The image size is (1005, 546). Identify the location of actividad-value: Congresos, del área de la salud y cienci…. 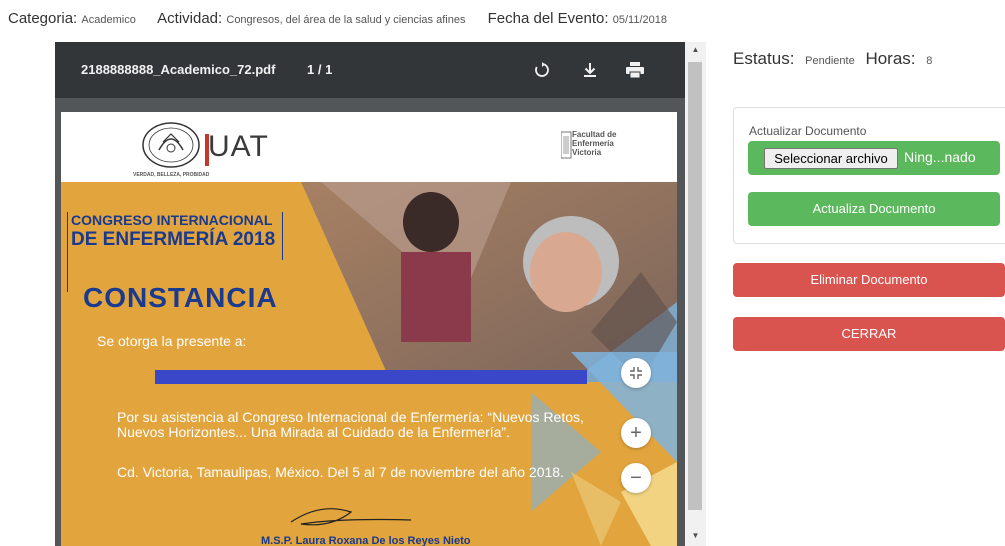
(346, 20).